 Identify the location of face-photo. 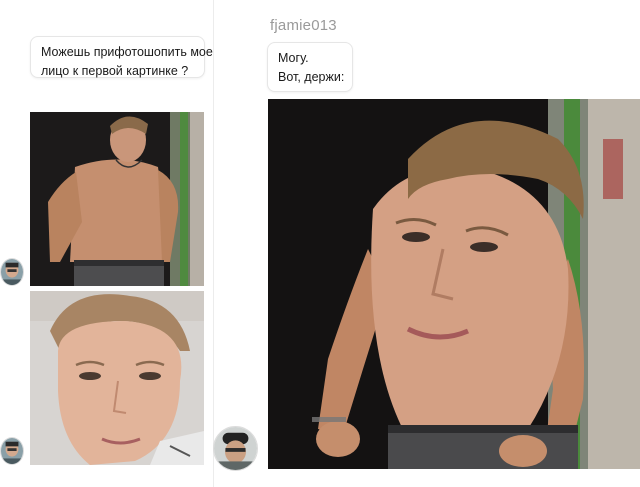
(117, 378).